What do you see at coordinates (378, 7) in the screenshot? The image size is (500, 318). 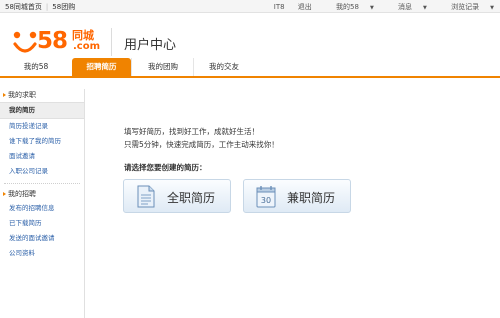 I see `top-bar-right: IT8 退出 我的58 ▼ 消息 ▼ 浏览记录 ▼` at bounding box center [378, 7].